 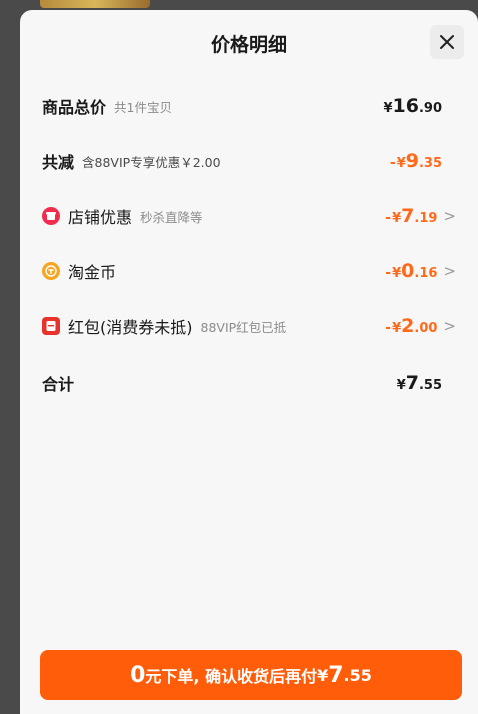 I want to click on total-row: 合计 ¥ 7 .55, so click(x=249, y=383).